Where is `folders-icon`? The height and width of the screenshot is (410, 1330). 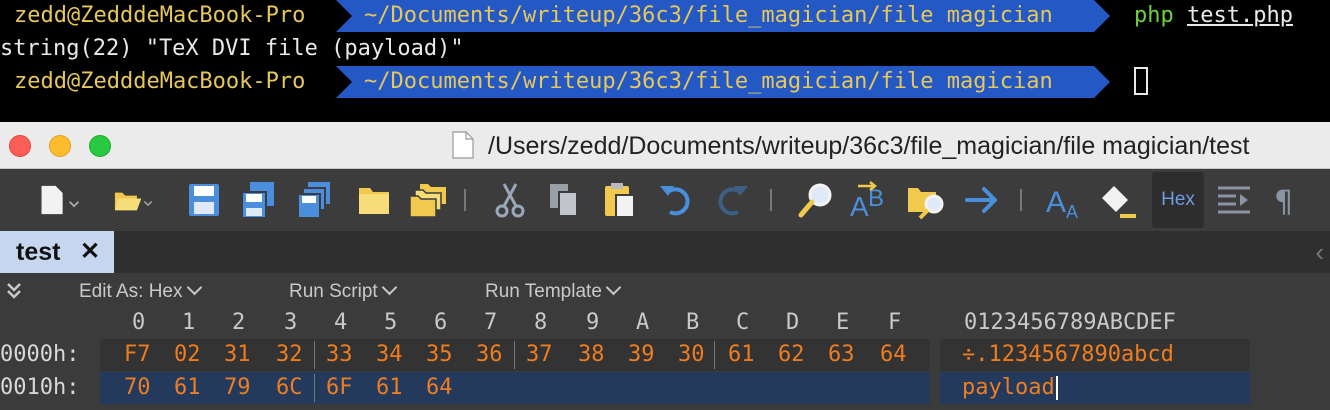 folders-icon is located at coordinates (428, 200).